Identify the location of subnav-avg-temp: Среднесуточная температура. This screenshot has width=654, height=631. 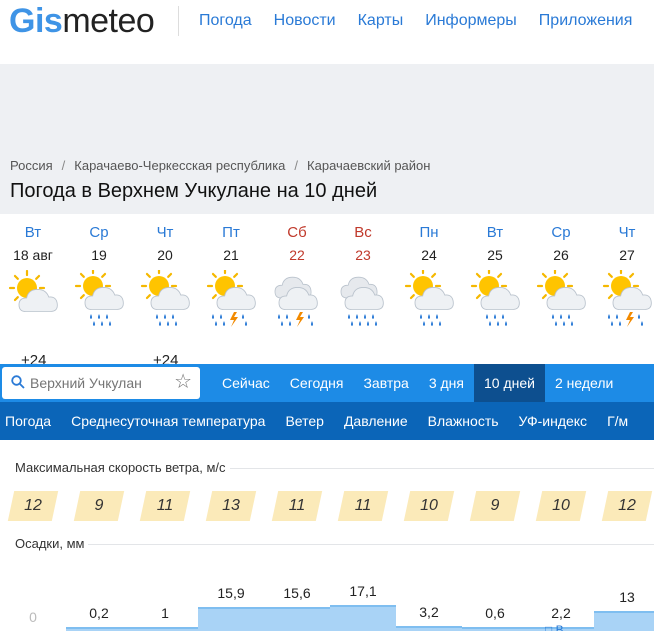
(168, 421).